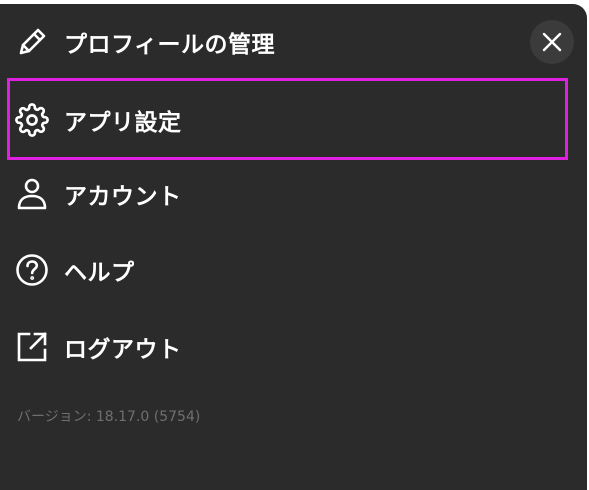  What do you see at coordinates (32, 347) in the screenshot?
I see `external-link-icon` at bounding box center [32, 347].